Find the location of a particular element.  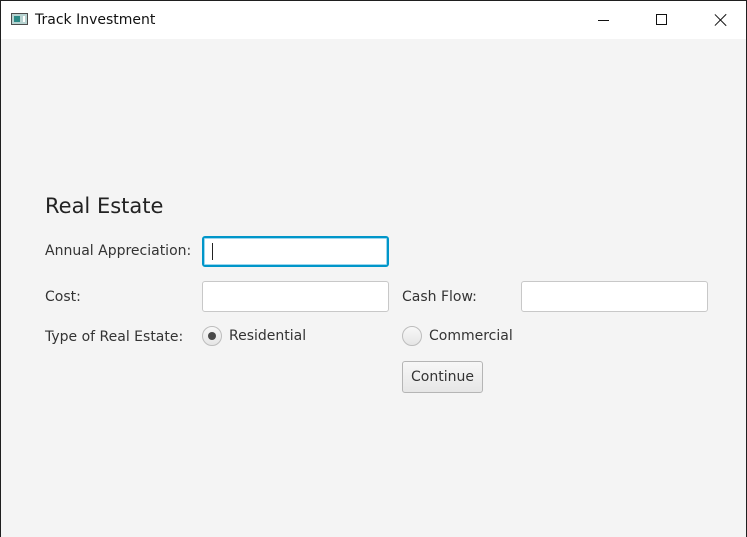

maximize-button is located at coordinates (662, 20).